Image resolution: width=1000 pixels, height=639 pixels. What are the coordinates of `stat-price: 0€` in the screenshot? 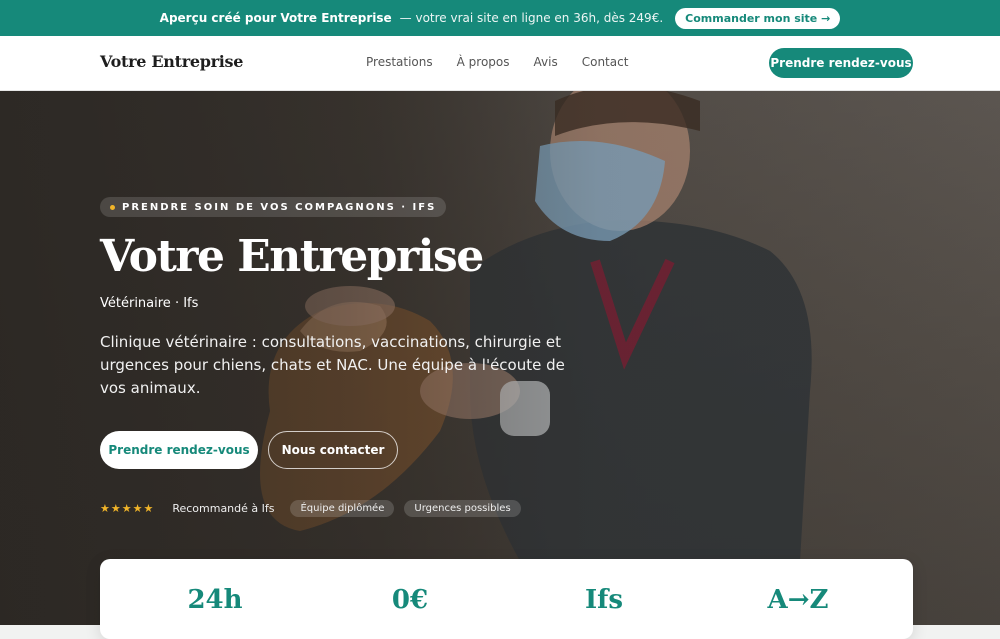 It's located at (410, 600).